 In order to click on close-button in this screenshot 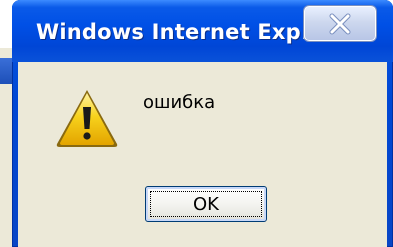, I will do `click(340, 23)`.